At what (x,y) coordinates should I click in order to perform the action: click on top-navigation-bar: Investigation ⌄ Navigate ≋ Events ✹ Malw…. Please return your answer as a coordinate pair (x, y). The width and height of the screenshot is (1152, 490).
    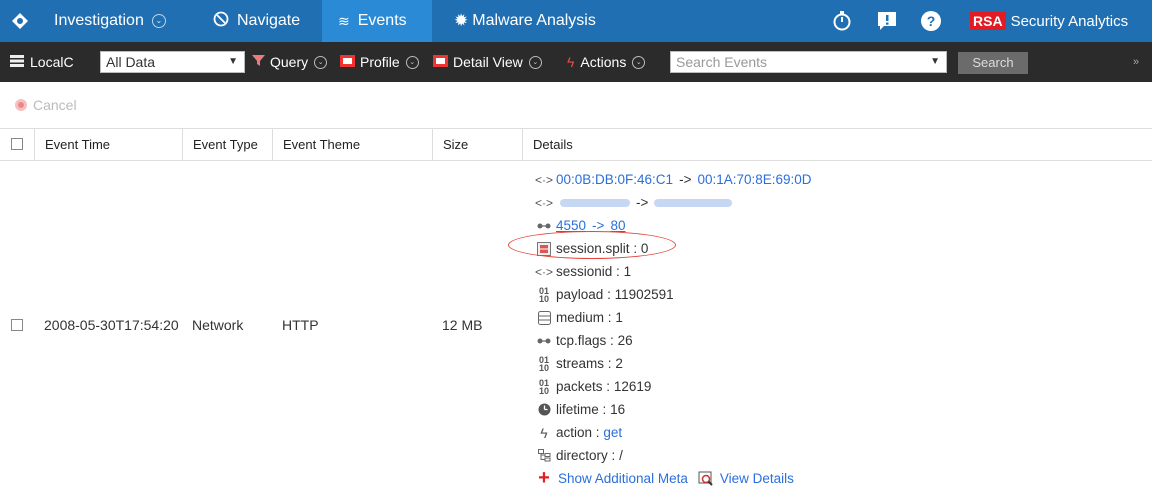
    Looking at the image, I should click on (576, 21).